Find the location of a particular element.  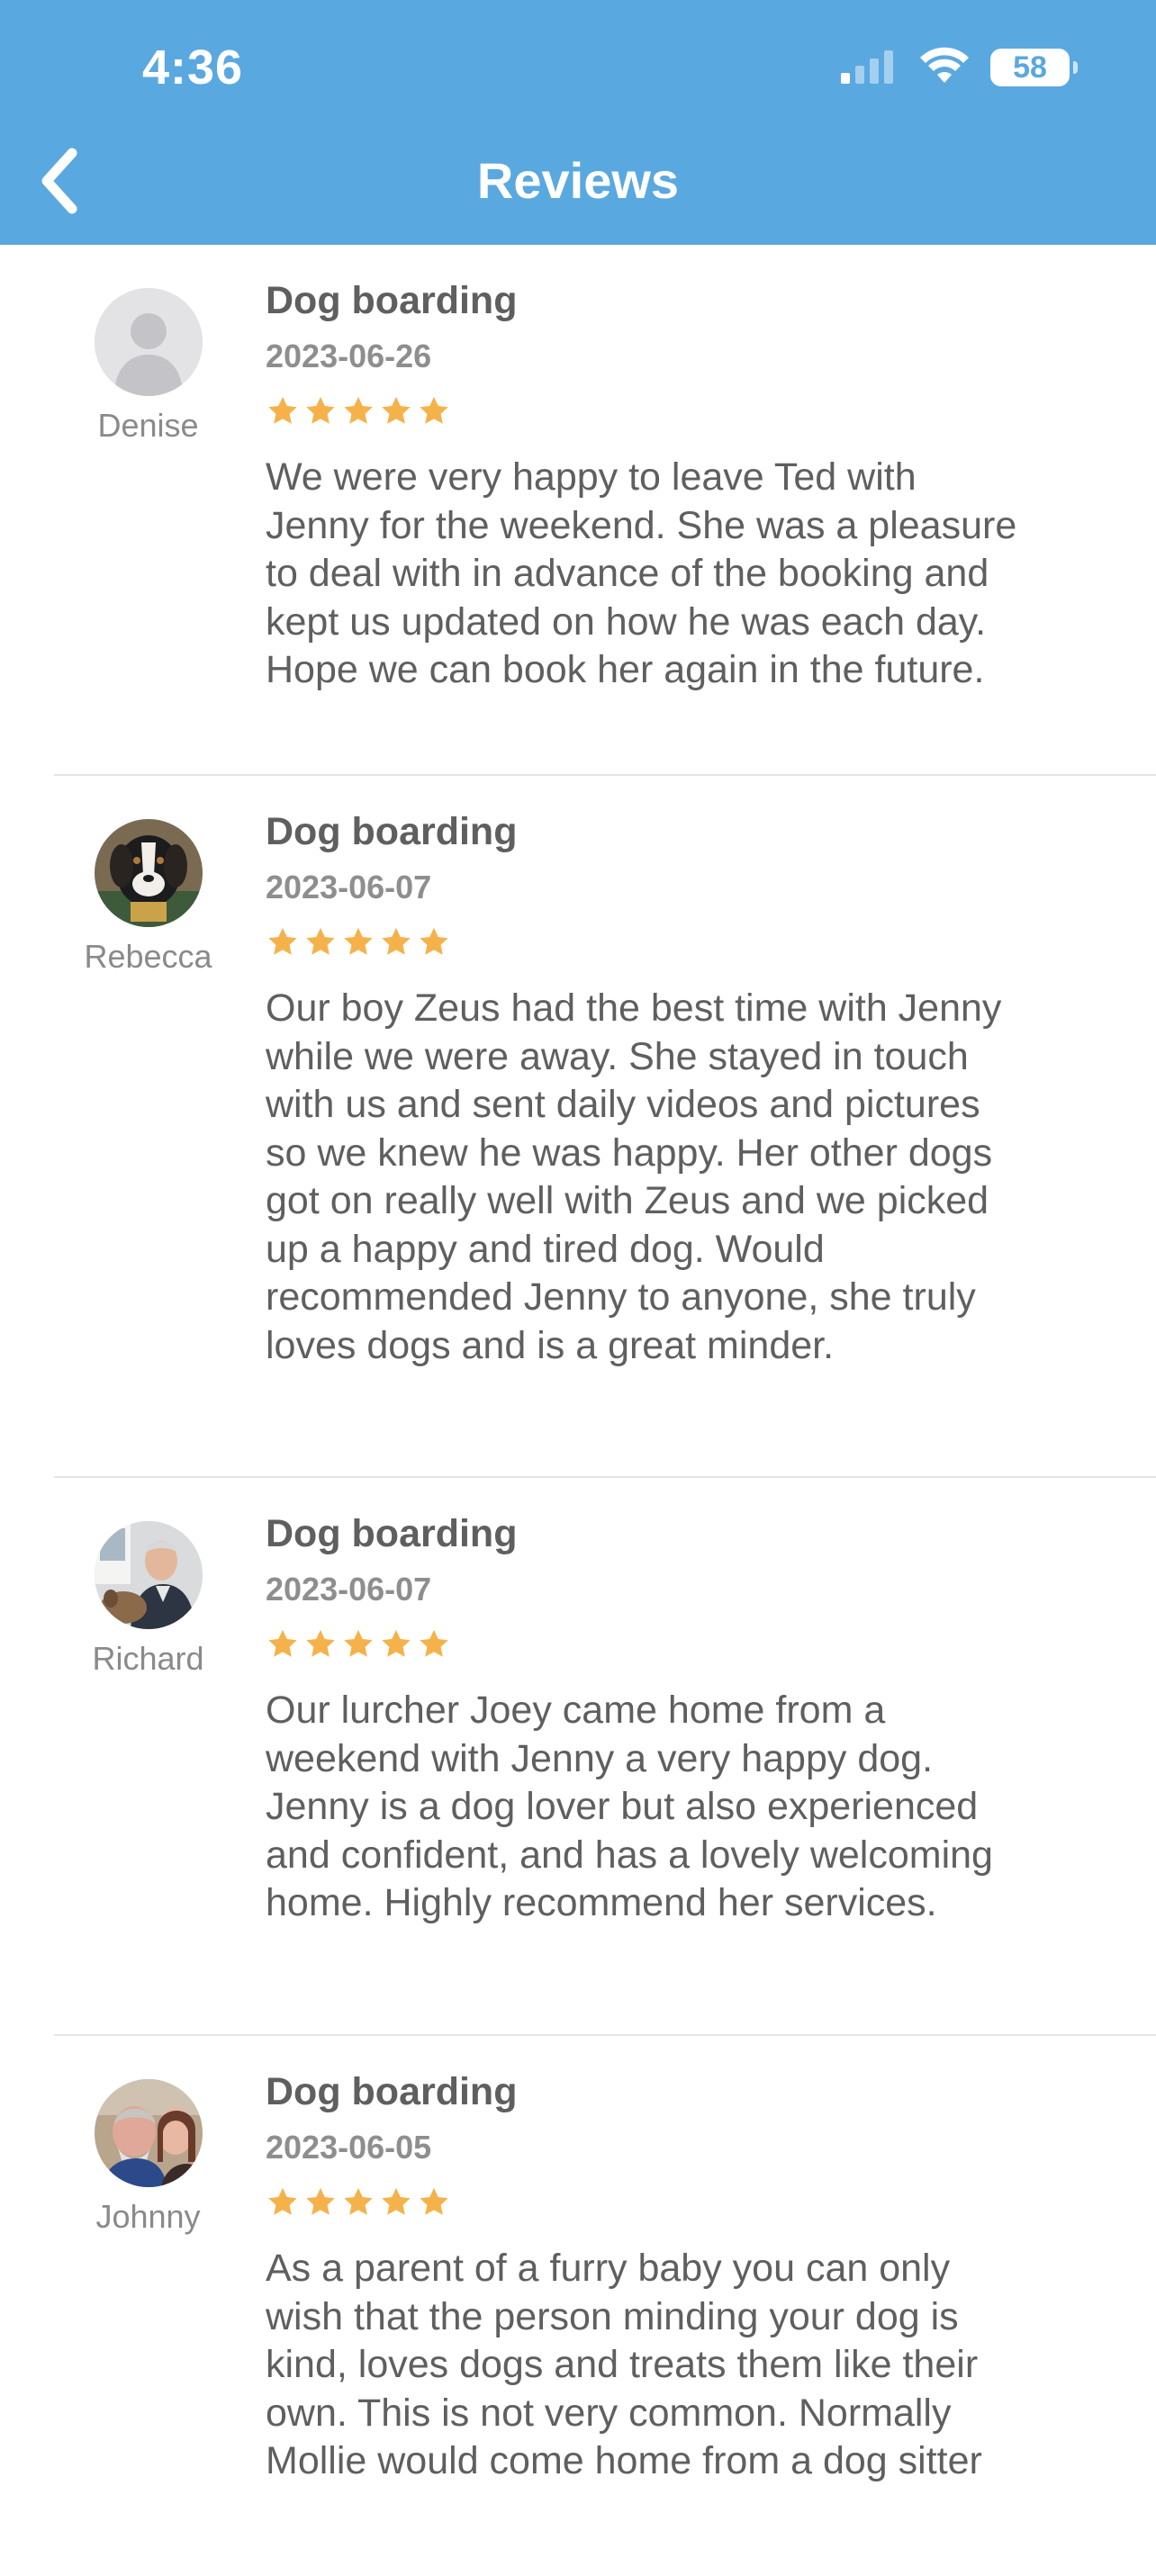

person-placeholder-icon is located at coordinates (148, 342).